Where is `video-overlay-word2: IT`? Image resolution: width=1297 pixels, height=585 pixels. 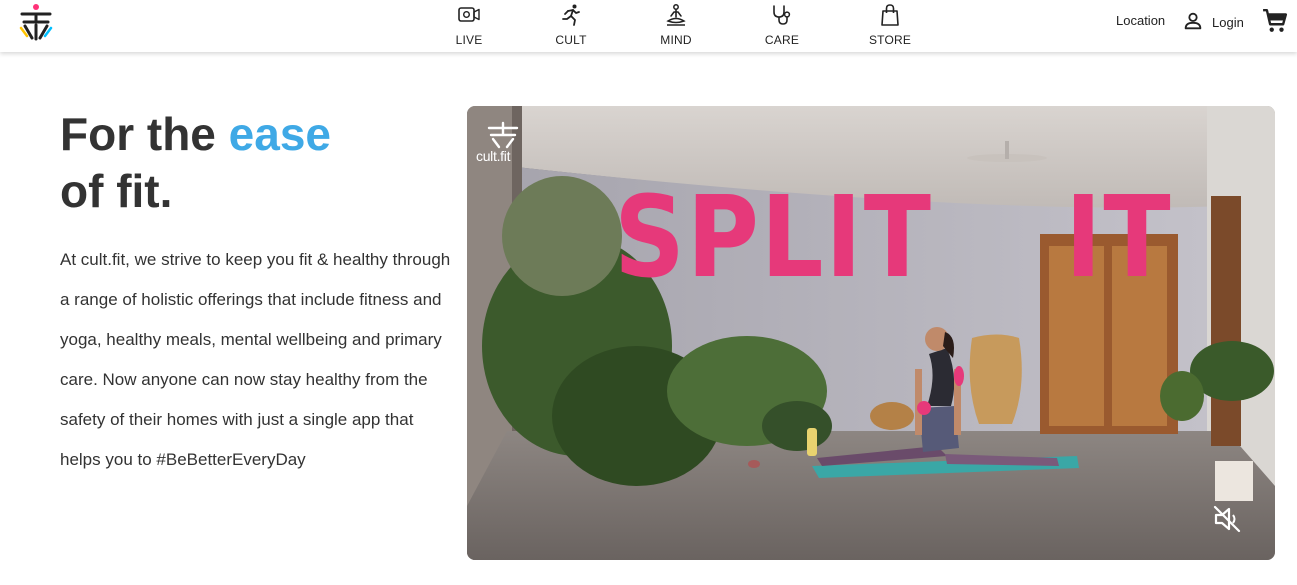 video-overlay-word2: IT is located at coordinates (1119, 238).